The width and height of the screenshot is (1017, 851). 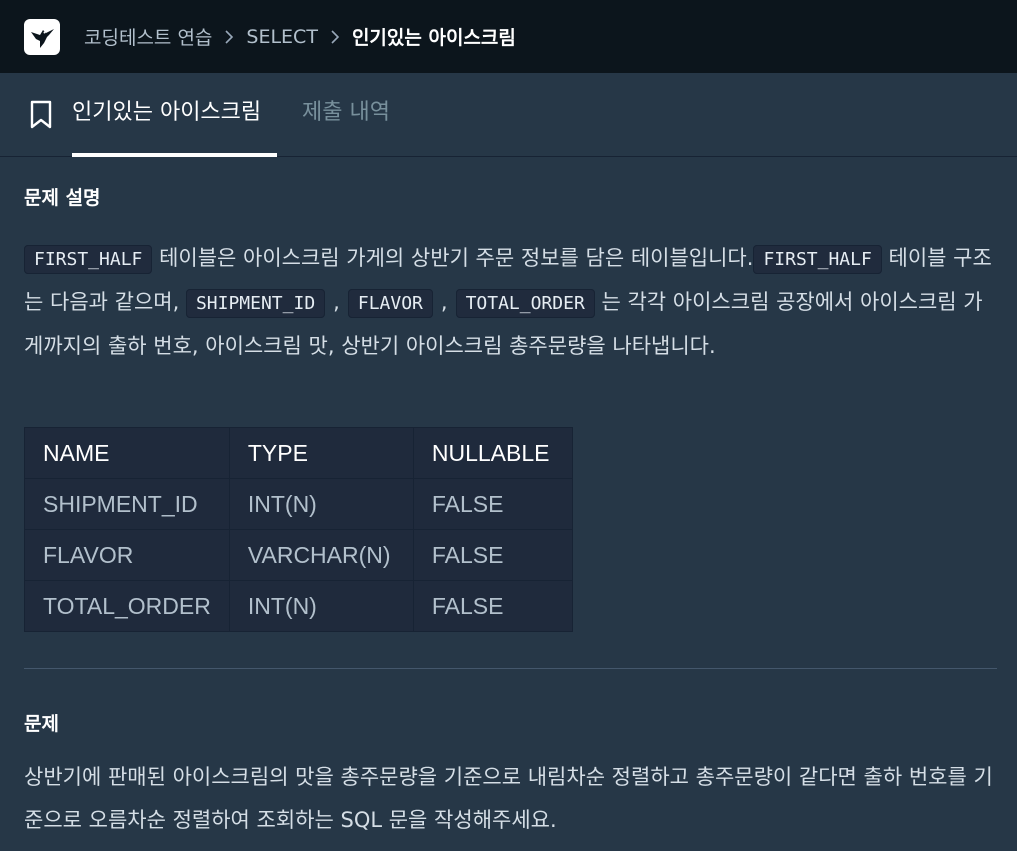 I want to click on breadcrumb: 코딩테스트 연습 SELECT 인기있는 아이스크림, so click(x=300, y=36).